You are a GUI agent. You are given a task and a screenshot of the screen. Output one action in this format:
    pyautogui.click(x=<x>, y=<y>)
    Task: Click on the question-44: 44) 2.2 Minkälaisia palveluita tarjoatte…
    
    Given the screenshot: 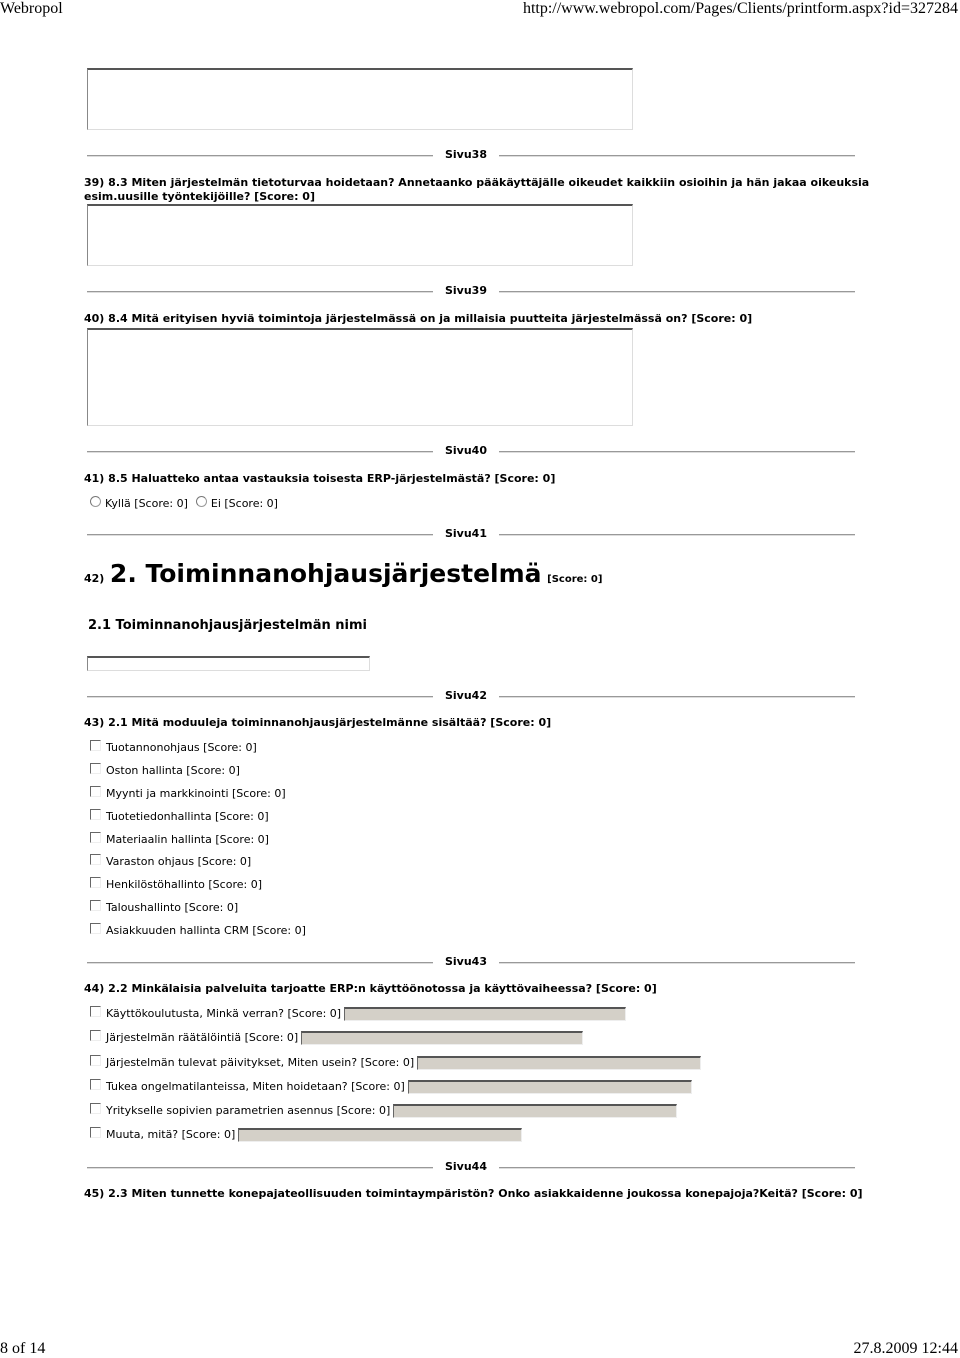 What is the action you would take?
    pyautogui.click(x=370, y=988)
    